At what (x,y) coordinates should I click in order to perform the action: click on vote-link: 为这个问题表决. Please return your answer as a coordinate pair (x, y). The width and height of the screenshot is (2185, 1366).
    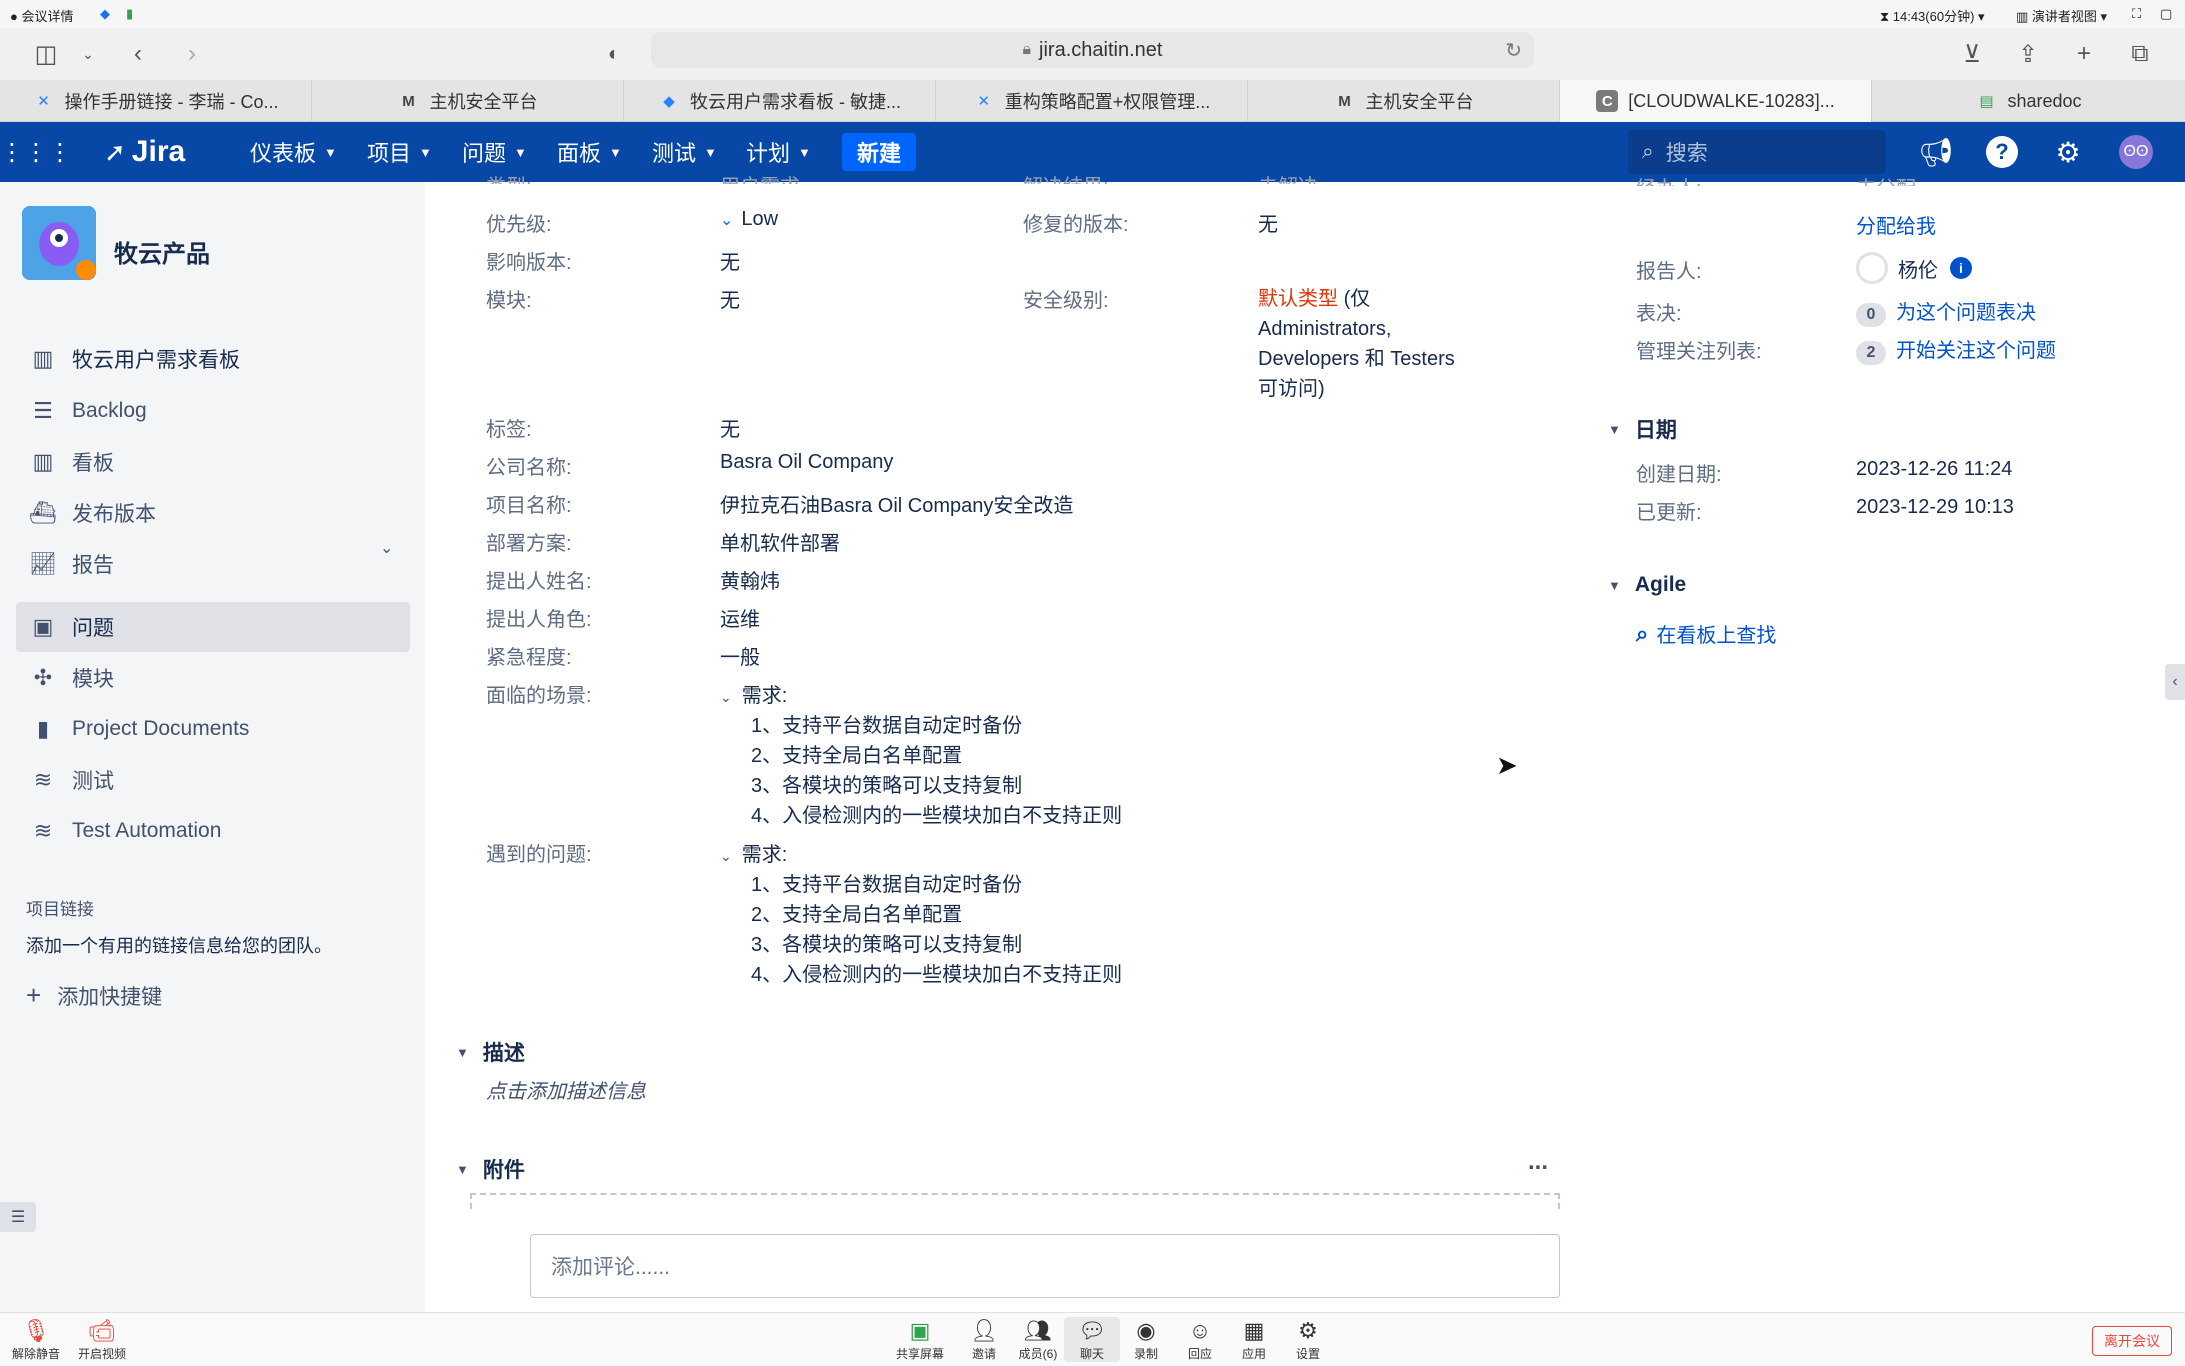
    Looking at the image, I should click on (1966, 313).